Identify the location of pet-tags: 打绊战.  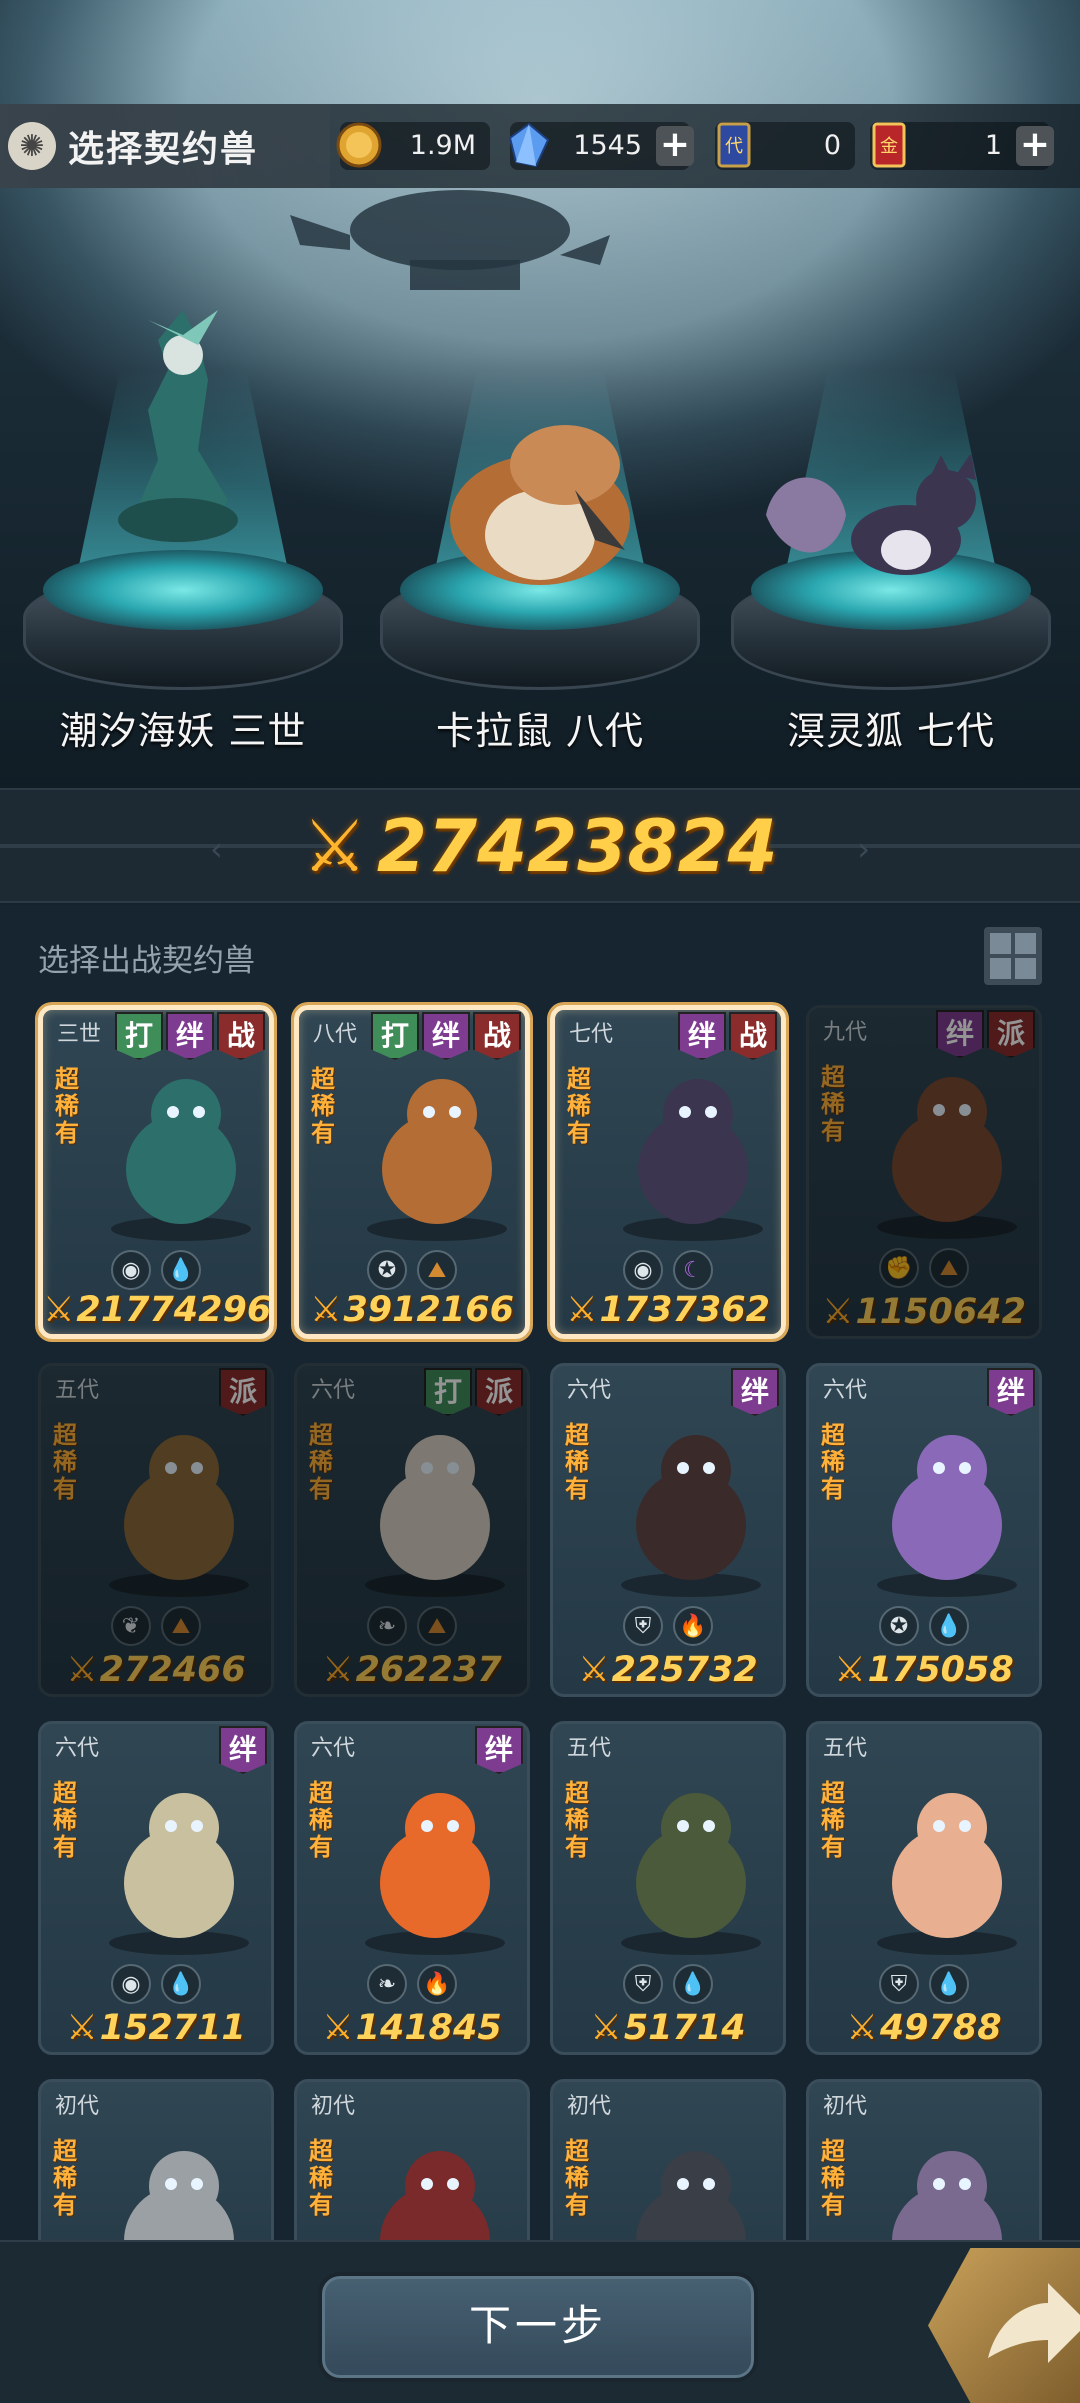
(446, 1036).